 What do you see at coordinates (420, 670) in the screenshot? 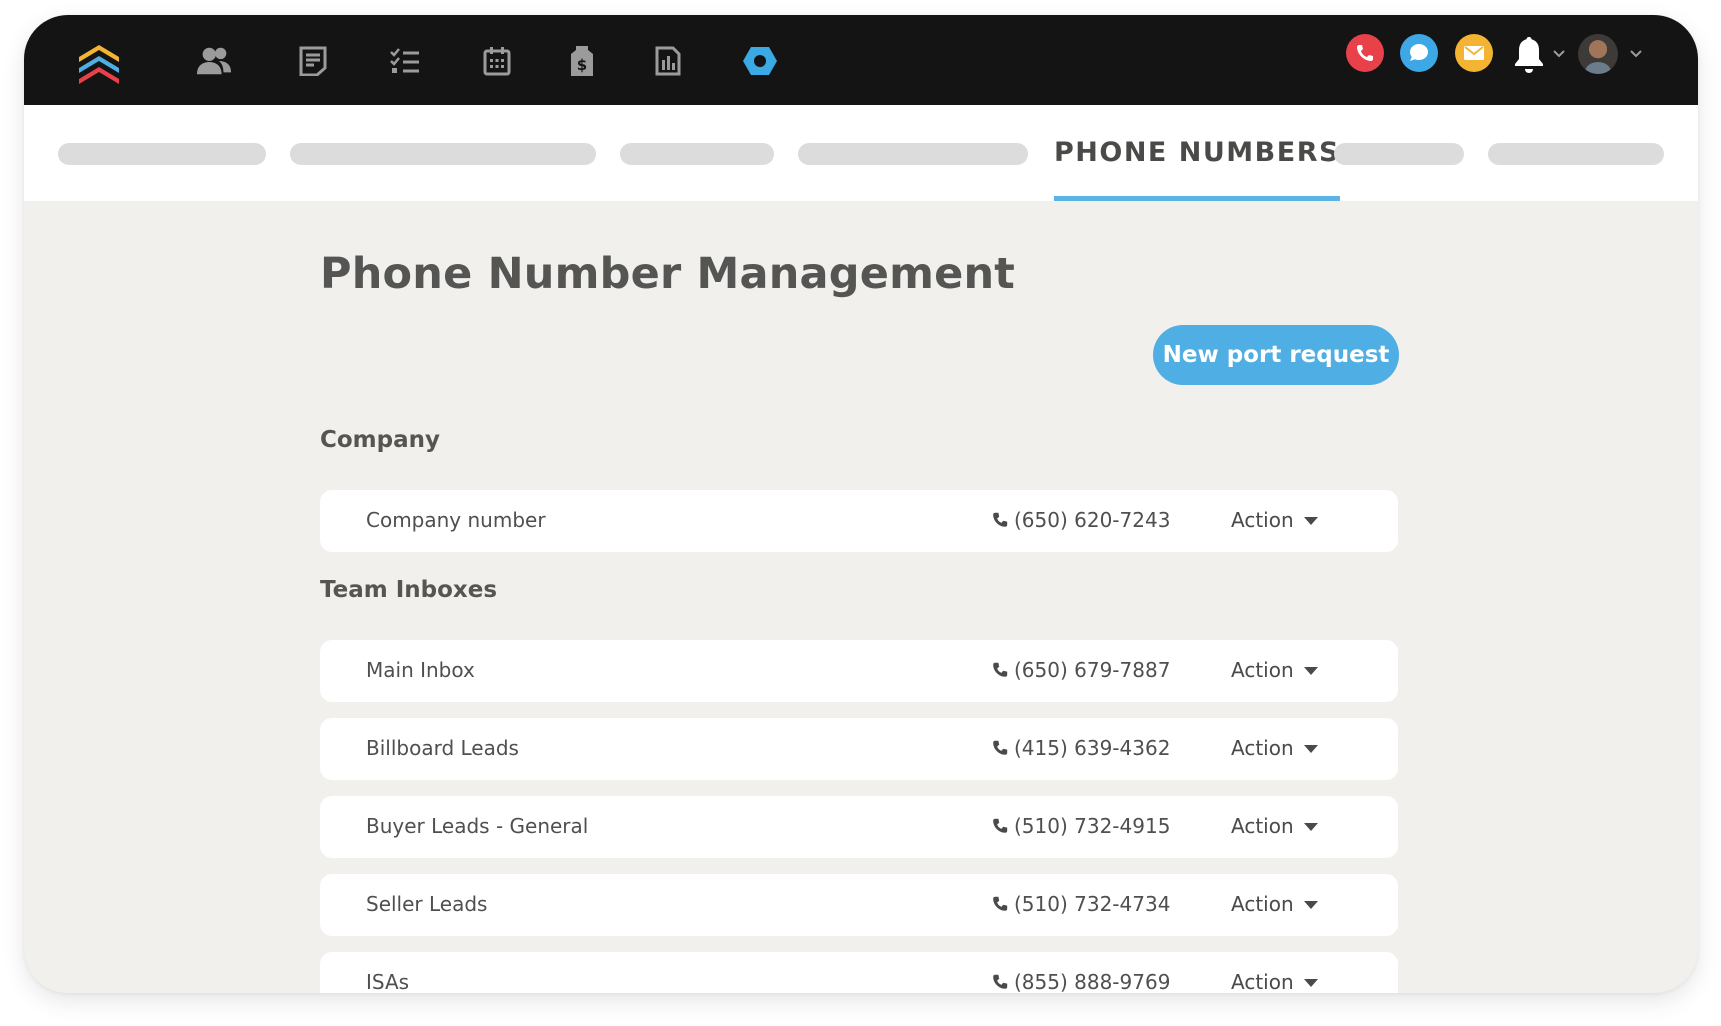
I see `row-name: Main Inbox` at bounding box center [420, 670].